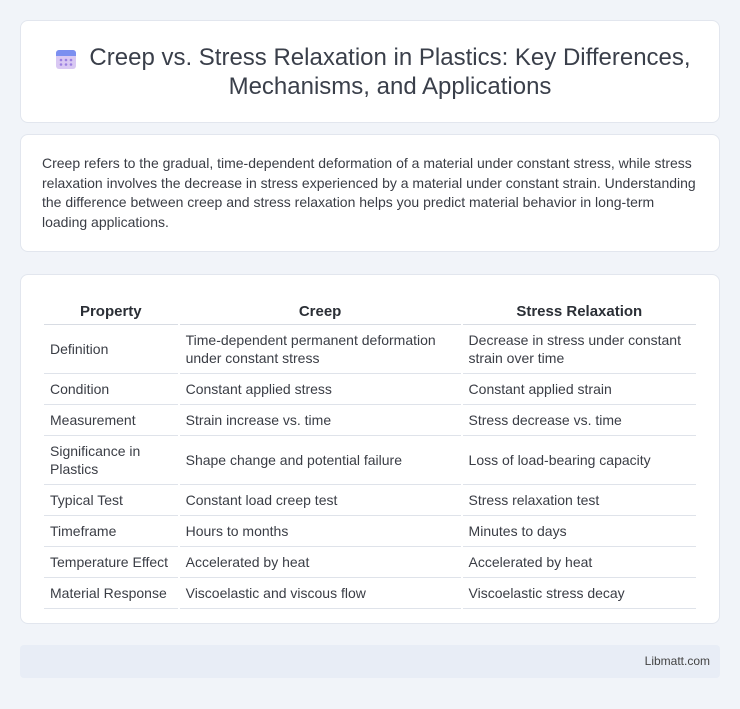 The height and width of the screenshot is (709, 740). What do you see at coordinates (111, 310) in the screenshot?
I see `header-property: Property` at bounding box center [111, 310].